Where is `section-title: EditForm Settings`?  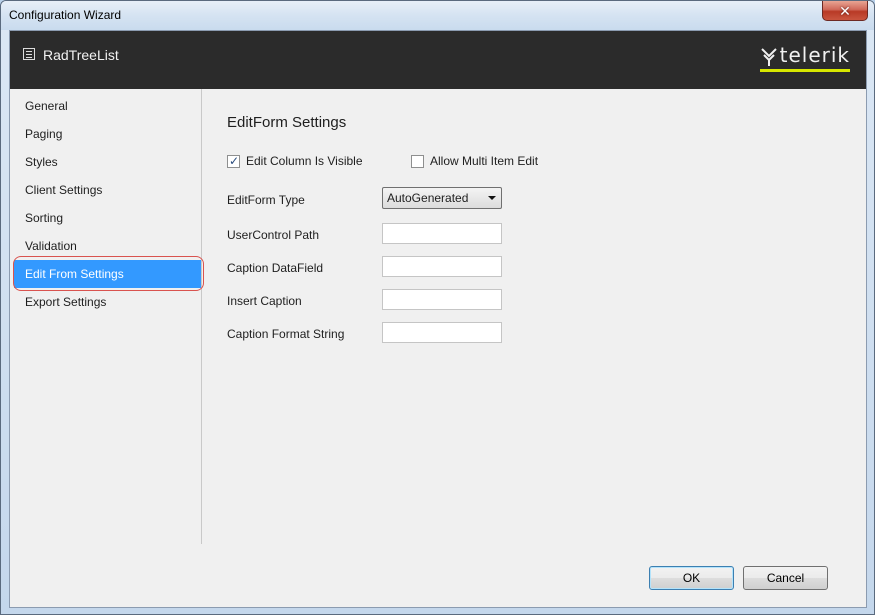
section-title: EditForm Settings is located at coordinates (287, 122).